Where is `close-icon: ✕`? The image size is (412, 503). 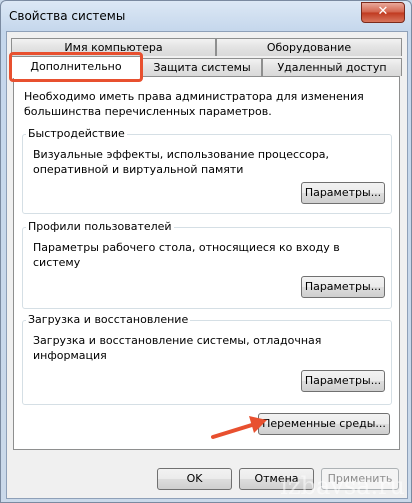 close-icon: ✕ is located at coordinates (383, 11).